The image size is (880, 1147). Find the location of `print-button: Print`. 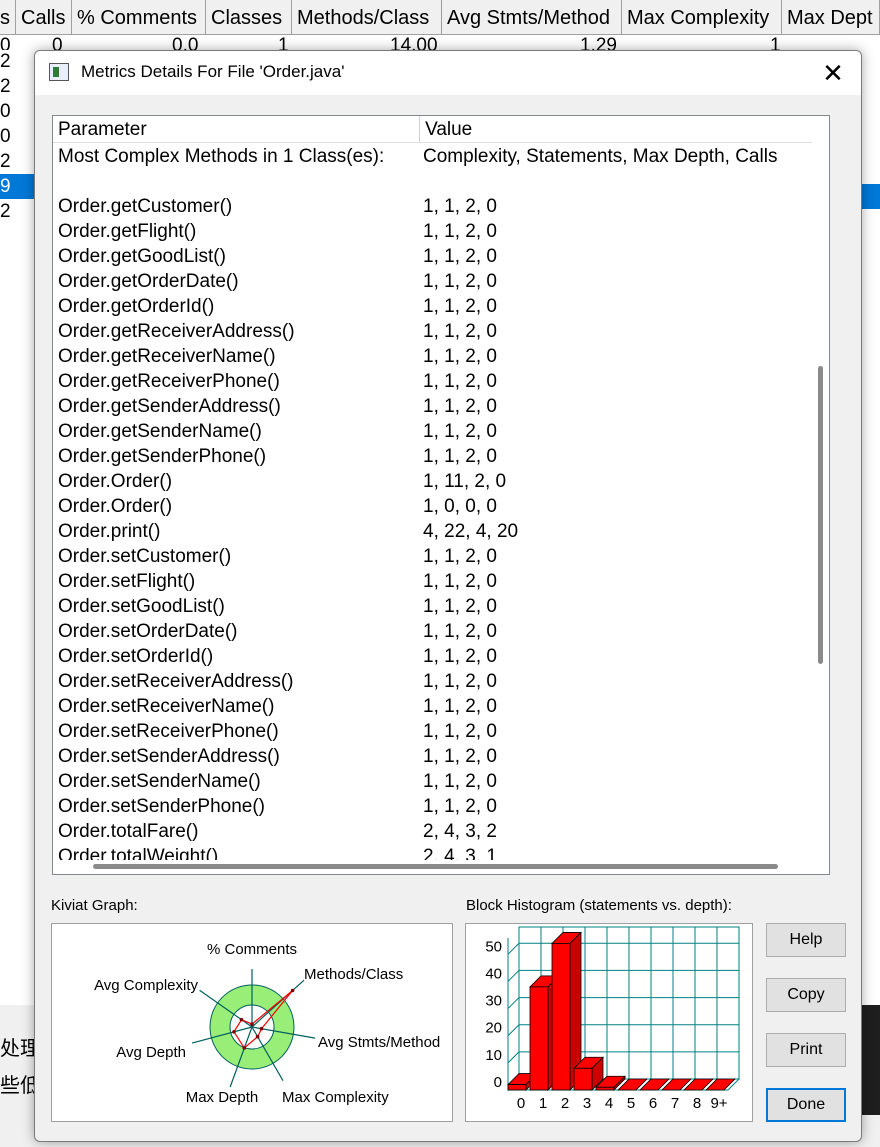

print-button: Print is located at coordinates (806, 1050).